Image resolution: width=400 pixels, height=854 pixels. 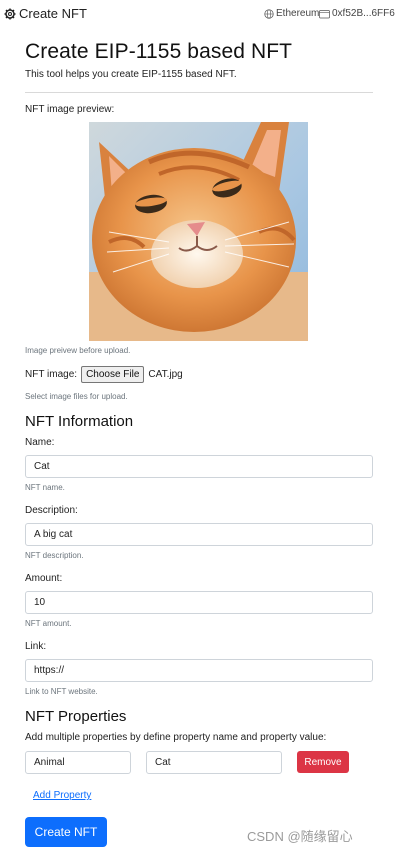 I want to click on network-indicator: Ethereum, so click(x=291, y=13).